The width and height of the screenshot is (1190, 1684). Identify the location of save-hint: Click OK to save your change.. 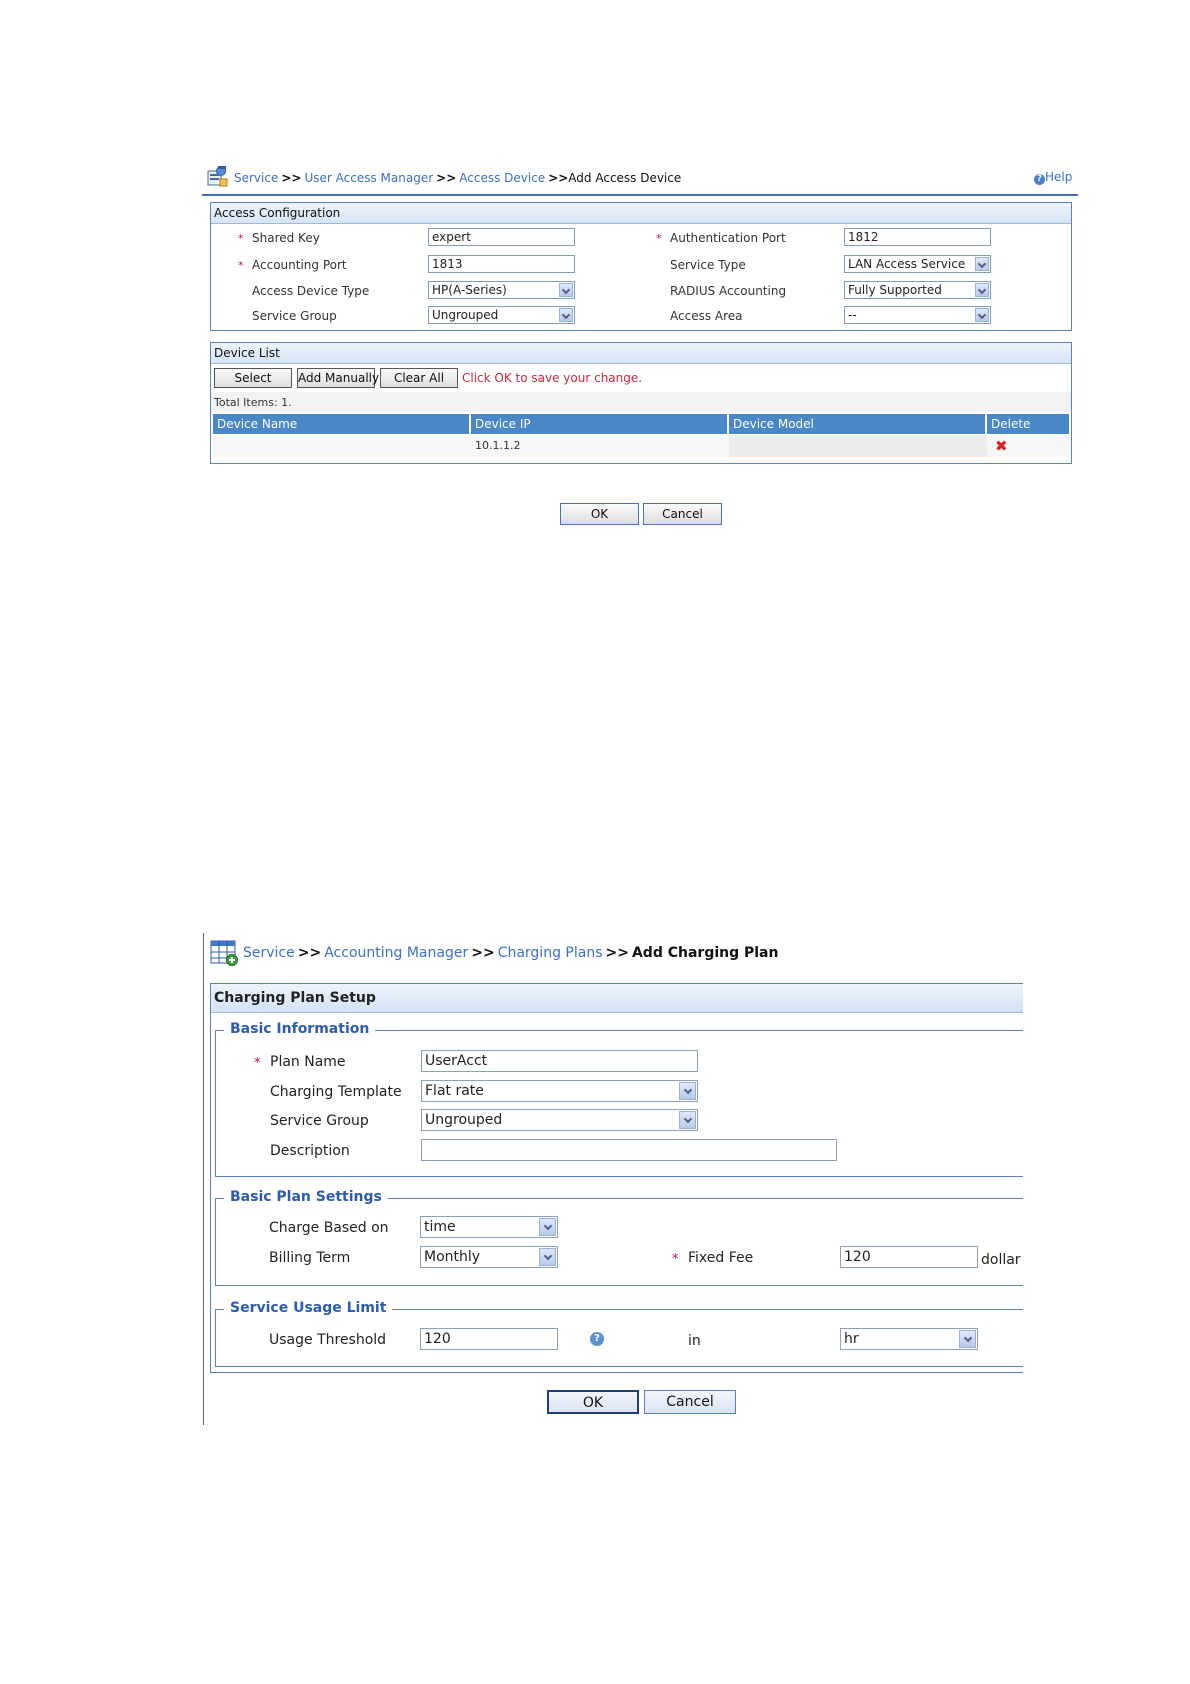
(552, 378).